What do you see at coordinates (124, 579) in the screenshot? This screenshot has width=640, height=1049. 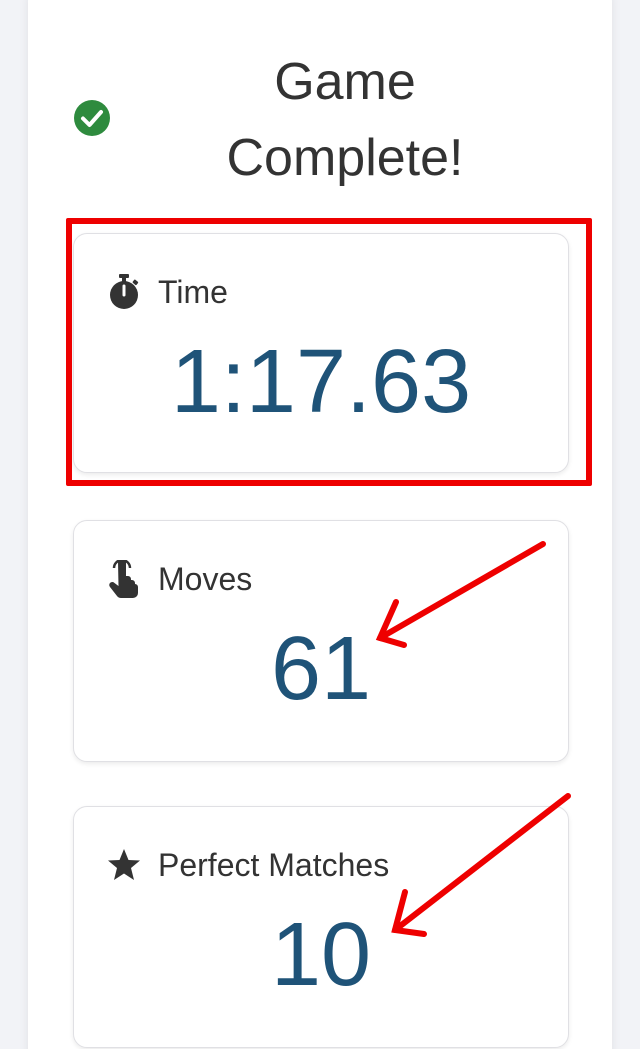 I see `tap-hand-icon` at bounding box center [124, 579].